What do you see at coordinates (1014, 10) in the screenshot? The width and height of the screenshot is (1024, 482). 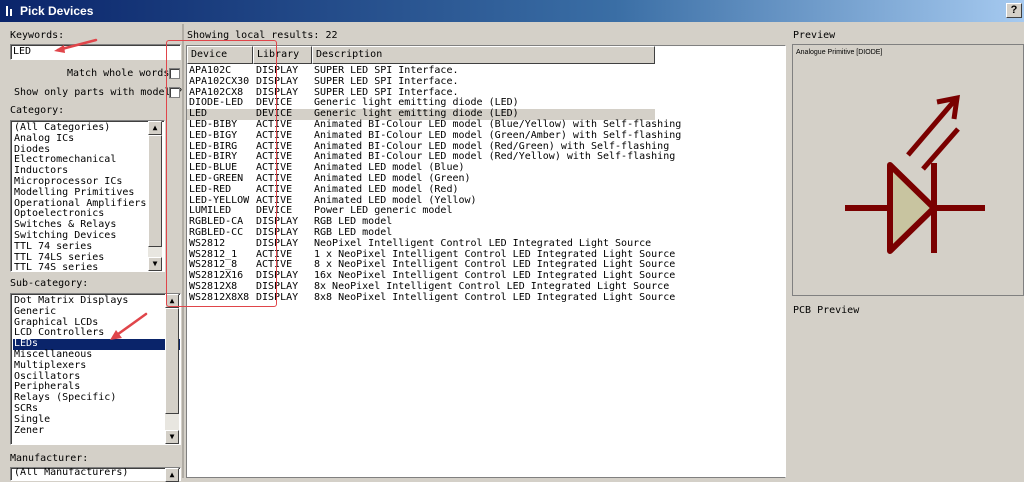 I see `help-button: ?` at bounding box center [1014, 10].